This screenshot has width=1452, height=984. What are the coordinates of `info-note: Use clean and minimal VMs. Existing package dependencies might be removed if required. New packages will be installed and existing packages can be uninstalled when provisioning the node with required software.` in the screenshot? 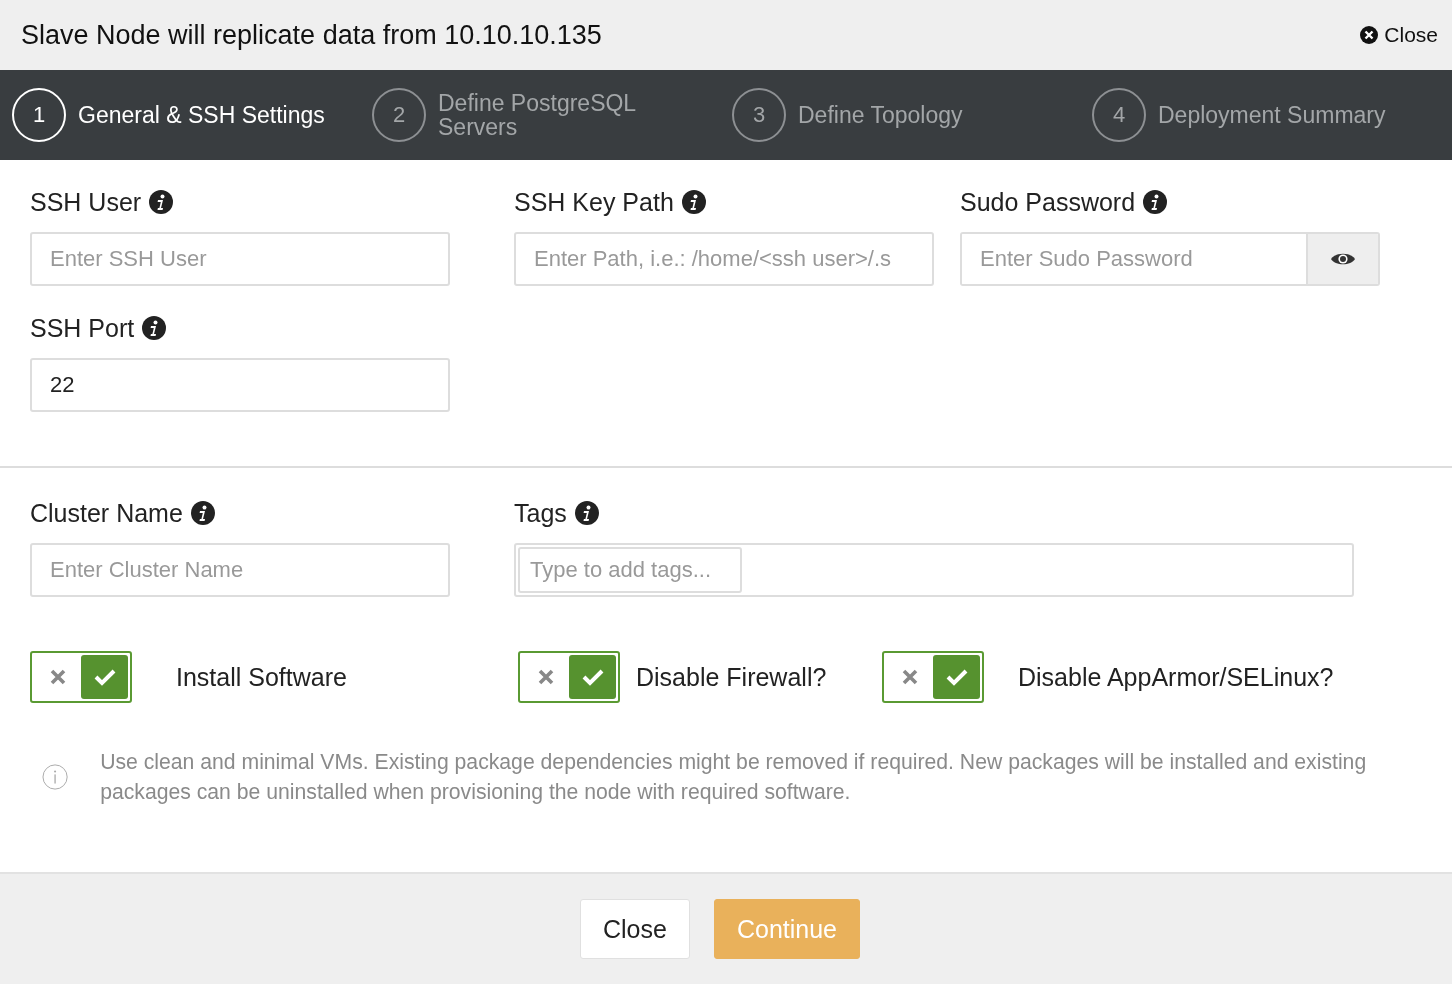 It's located at (734, 777).